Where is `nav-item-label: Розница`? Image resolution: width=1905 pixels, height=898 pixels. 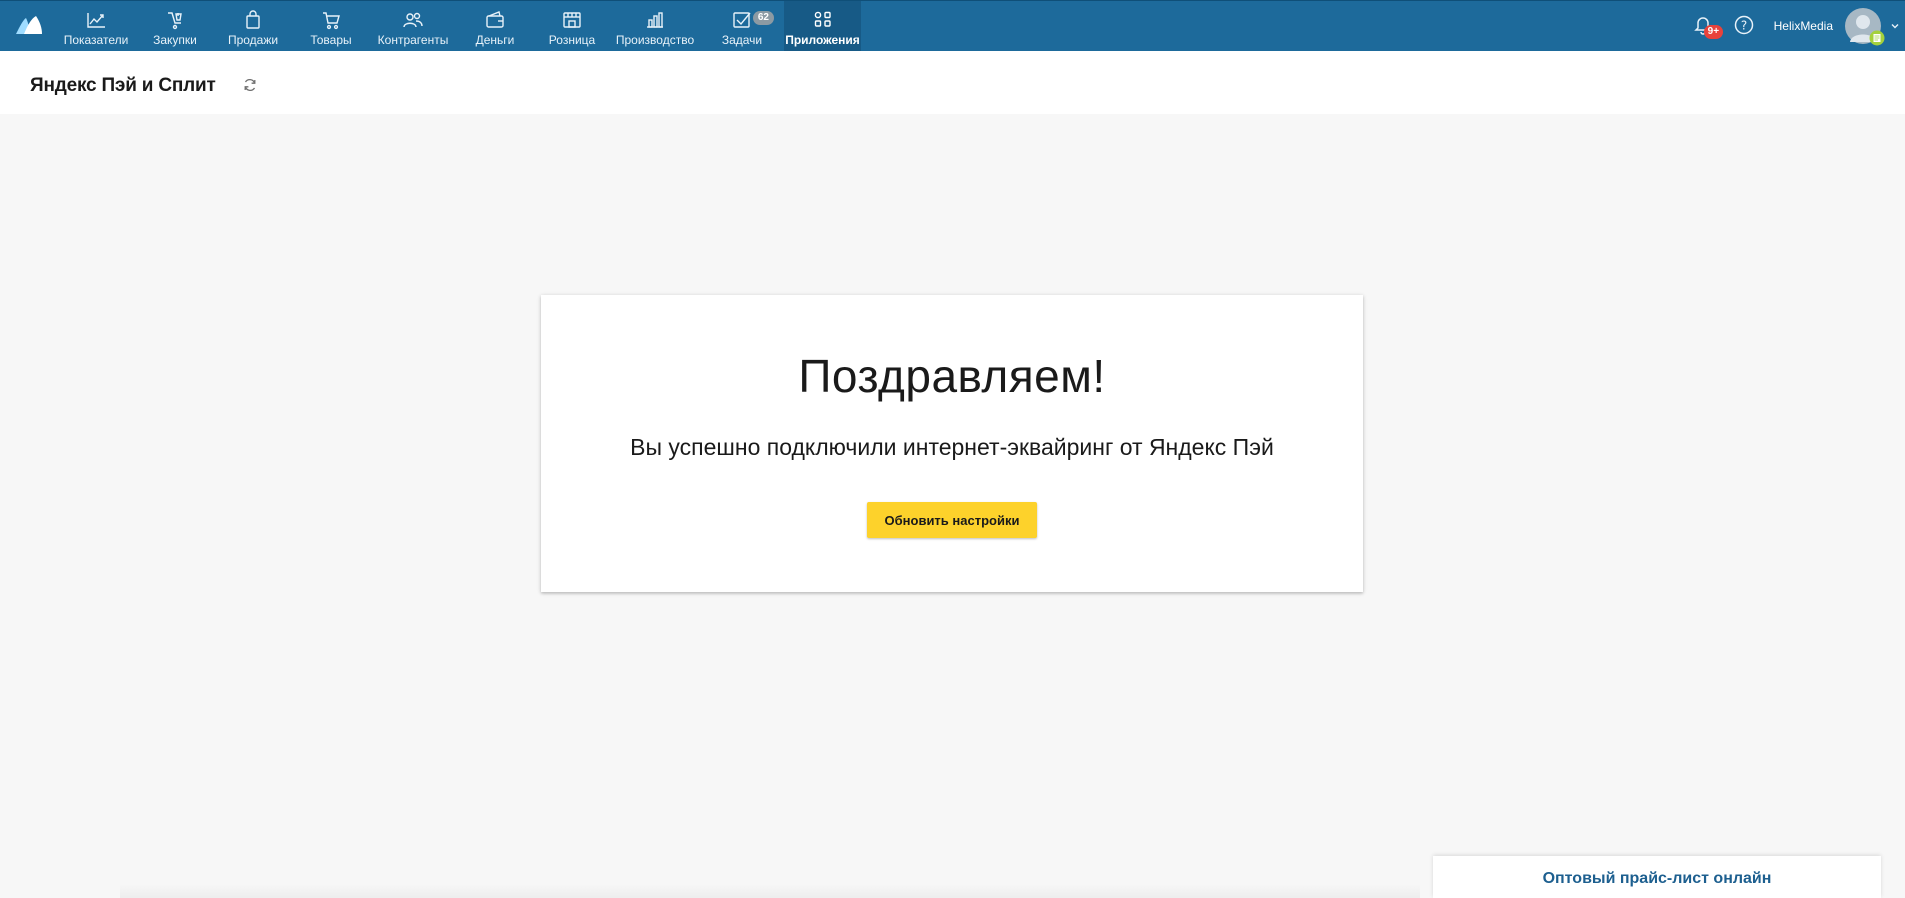 nav-item-label: Розница is located at coordinates (572, 40).